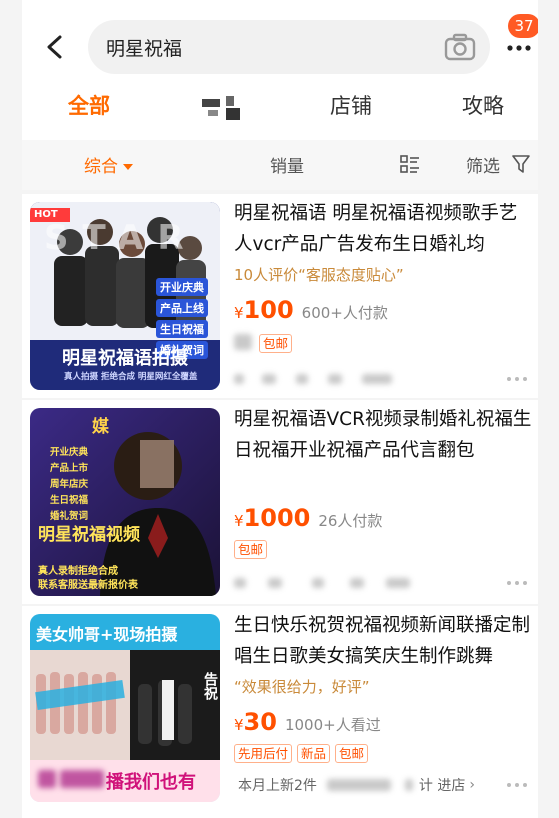 Image resolution: width=559 pixels, height=818 pixels. What do you see at coordinates (100, 427) in the screenshot?
I see `thumb-top: 媒` at bounding box center [100, 427].